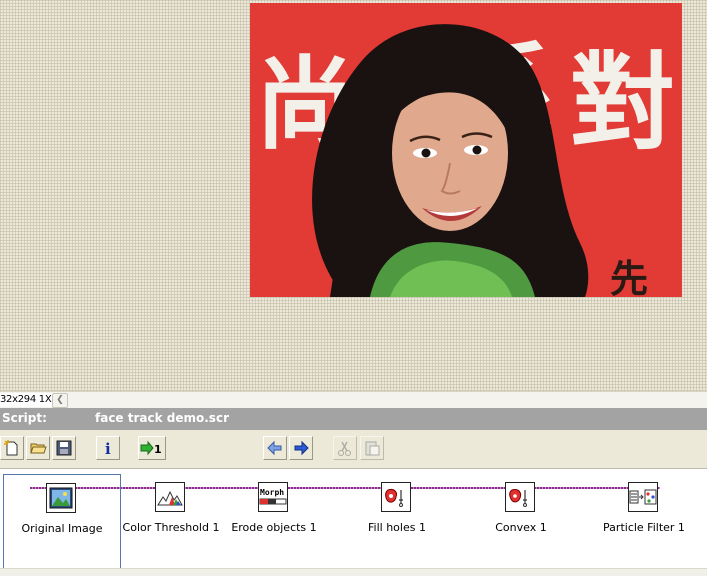  I want to click on arrow-right-icon, so click(301, 448).